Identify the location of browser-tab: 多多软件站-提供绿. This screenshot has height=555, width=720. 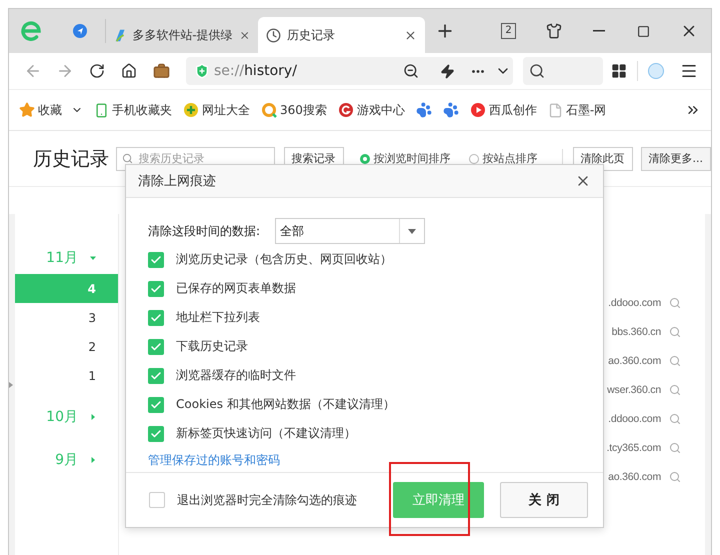
(182, 35).